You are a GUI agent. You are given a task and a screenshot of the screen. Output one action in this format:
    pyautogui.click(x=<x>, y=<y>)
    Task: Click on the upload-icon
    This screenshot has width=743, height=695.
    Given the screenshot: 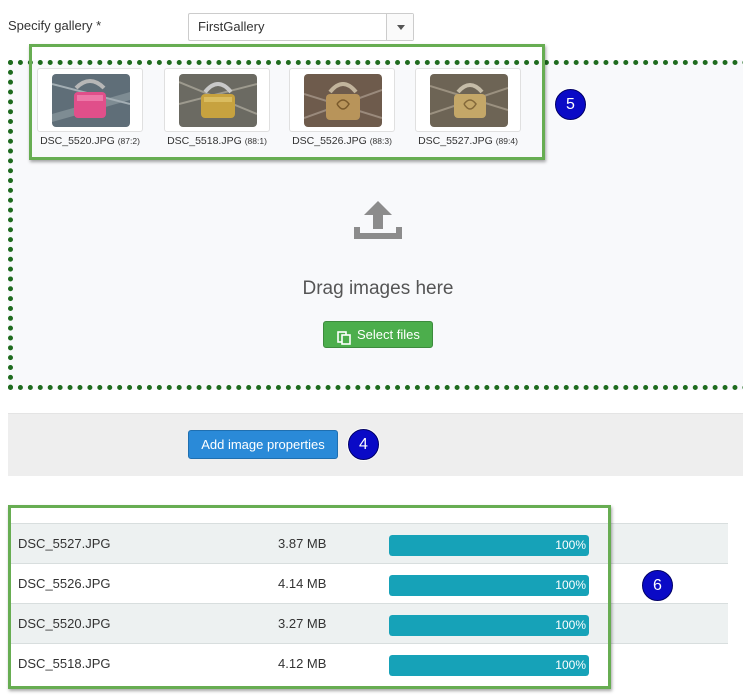 What is the action you would take?
    pyautogui.click(x=378, y=222)
    